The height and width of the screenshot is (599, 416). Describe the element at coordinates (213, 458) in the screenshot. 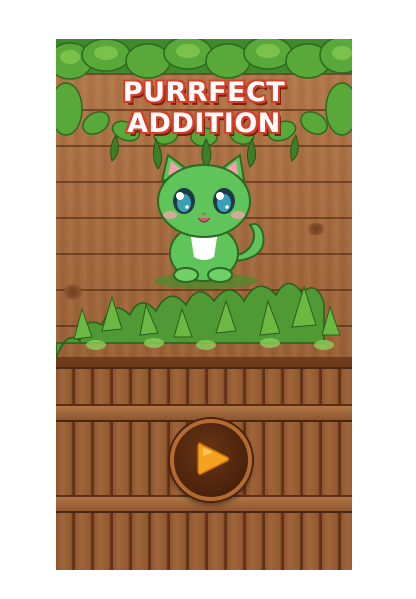

I see `play-icon` at that location.